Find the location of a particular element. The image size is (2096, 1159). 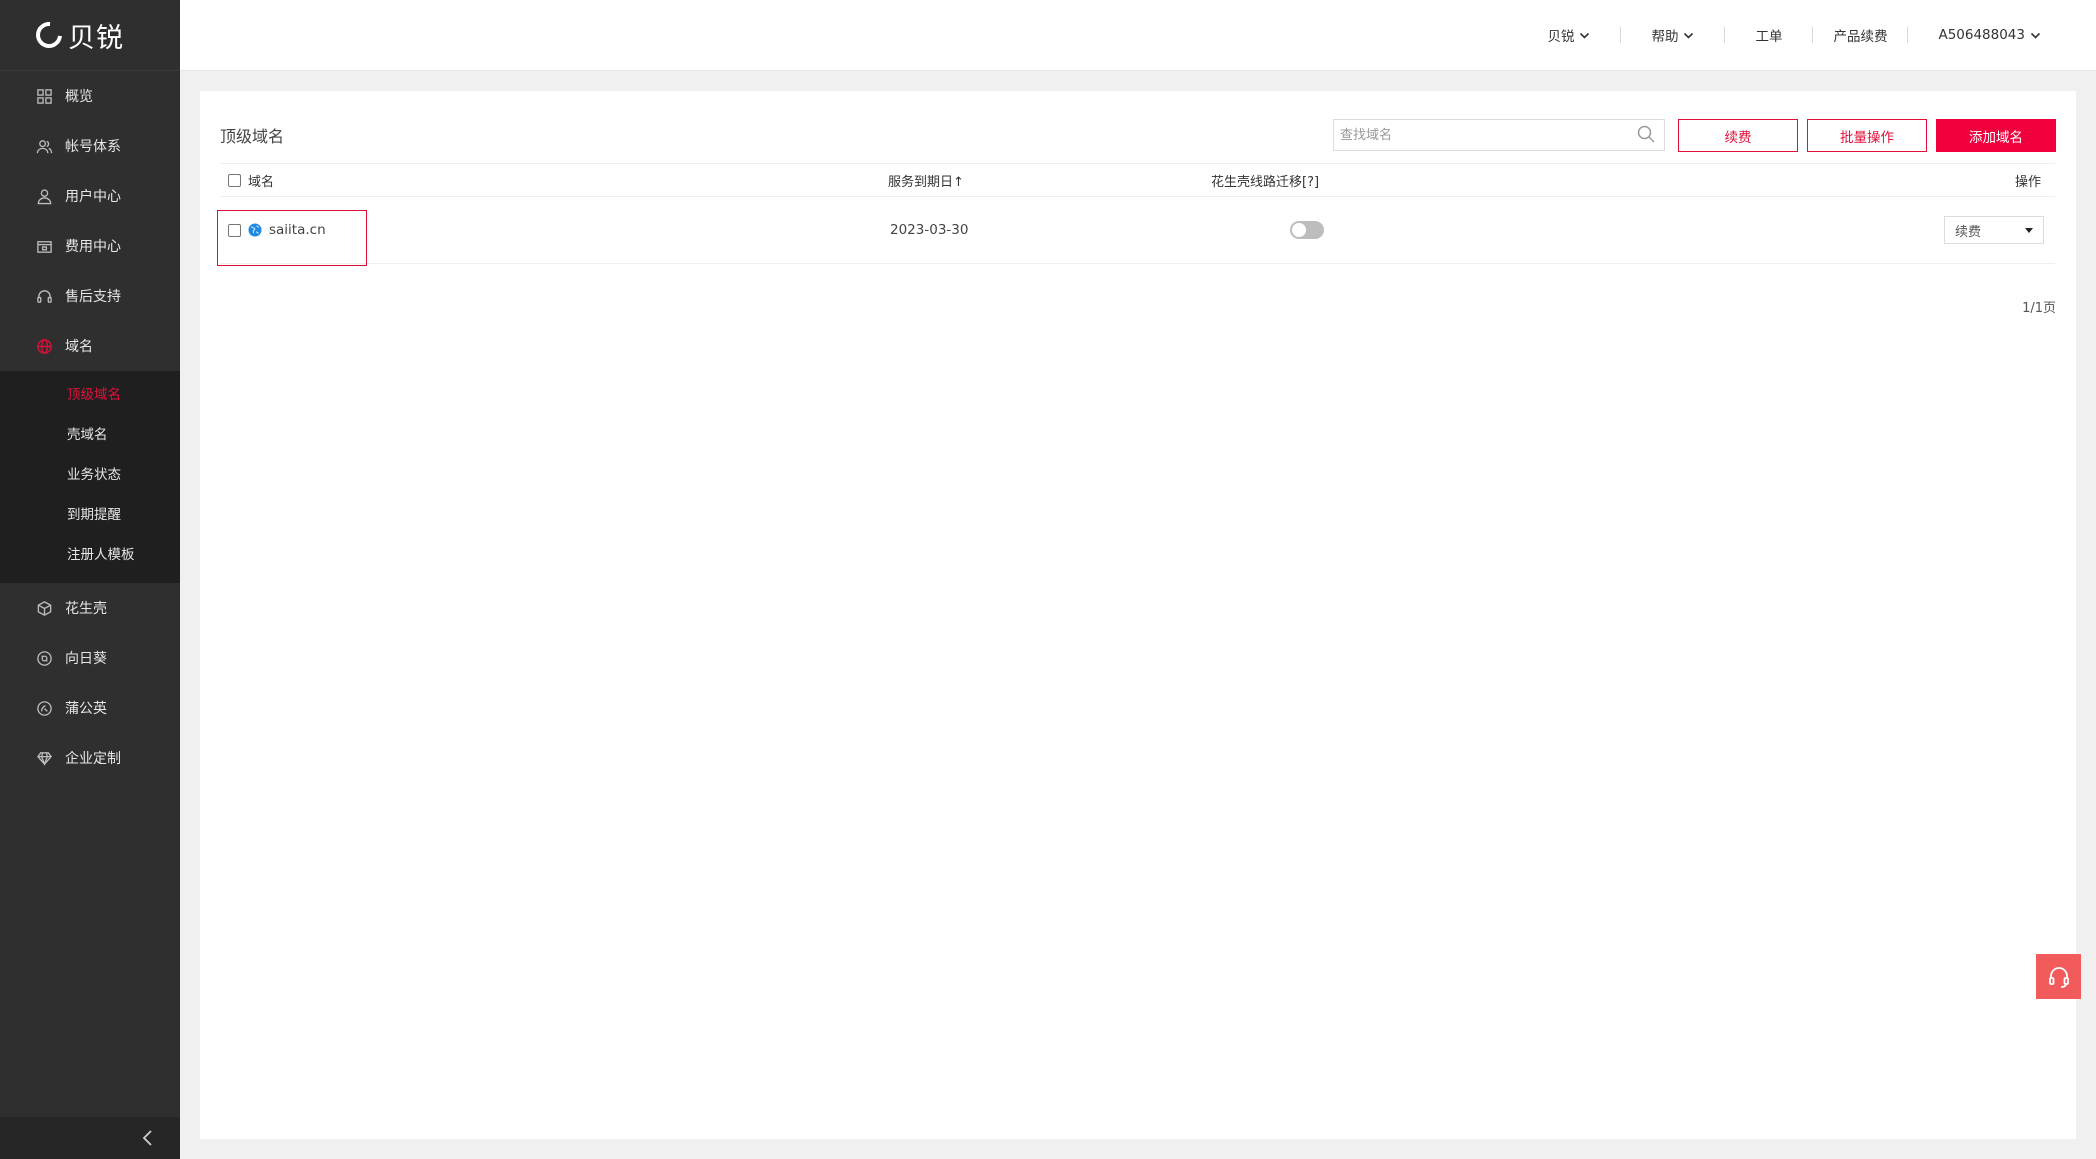

column-header-expiry: 服务到期日↑ is located at coordinates (926, 180).